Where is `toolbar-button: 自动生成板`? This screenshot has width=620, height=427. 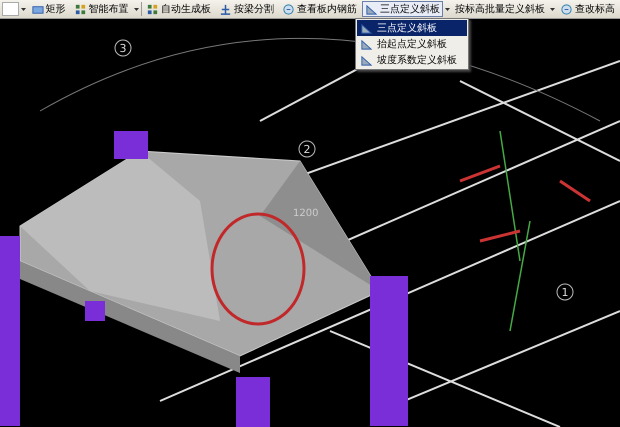 toolbar-button: 自动生成板 is located at coordinates (178, 9).